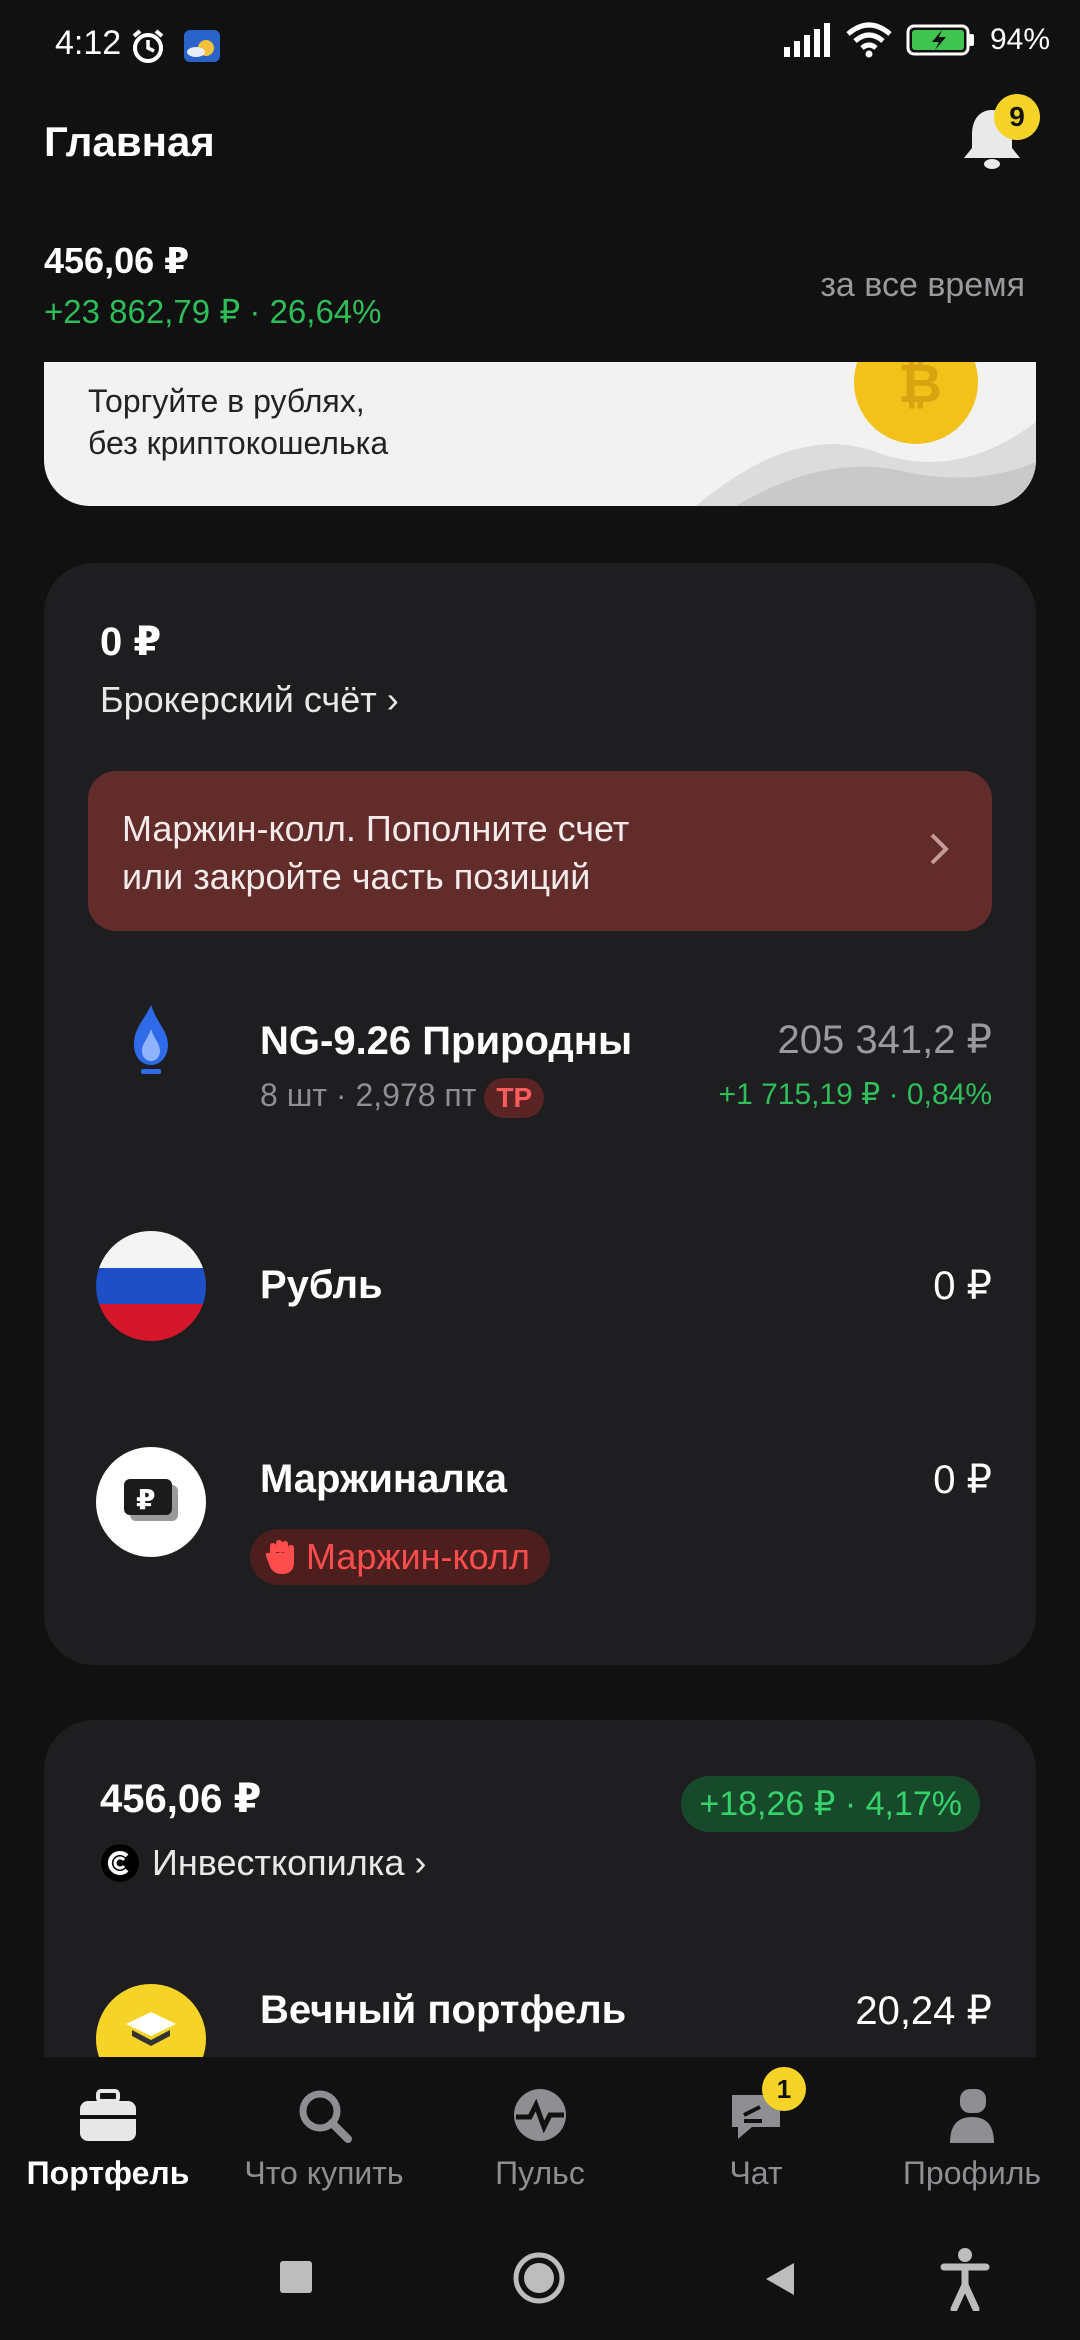 Image resolution: width=1080 pixels, height=2340 pixels. I want to click on position-name: Рубль, so click(321, 1285).